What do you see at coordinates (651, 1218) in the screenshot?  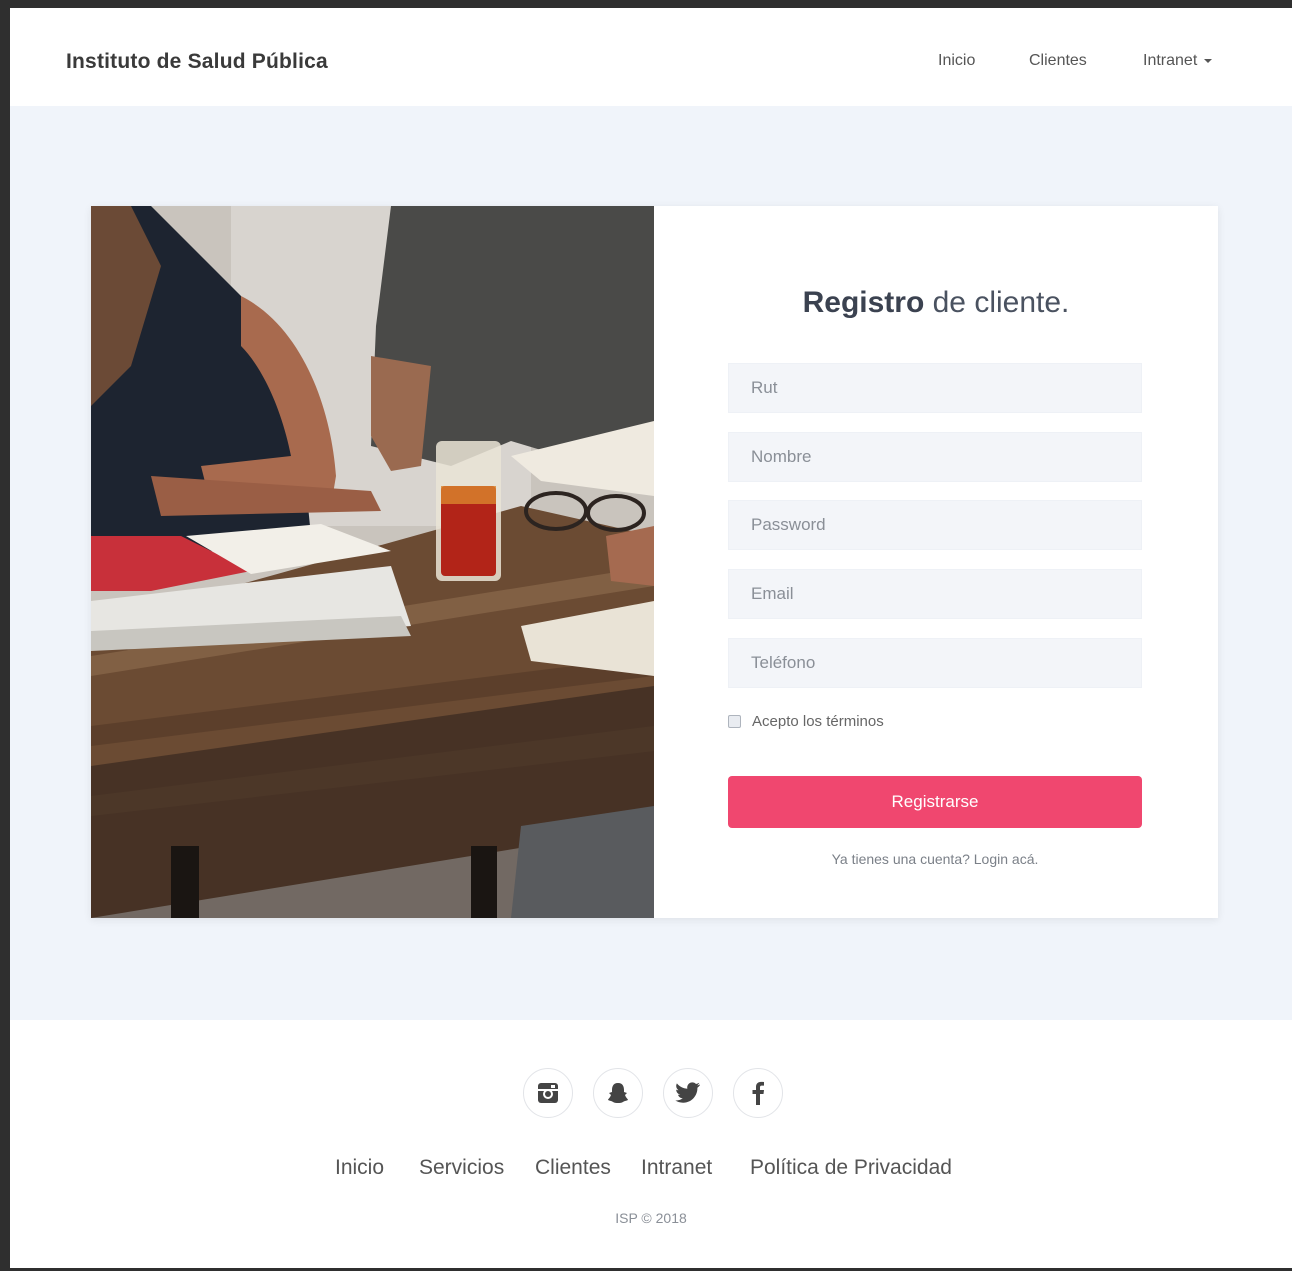 I see `copyright-text: ISP © 2018` at bounding box center [651, 1218].